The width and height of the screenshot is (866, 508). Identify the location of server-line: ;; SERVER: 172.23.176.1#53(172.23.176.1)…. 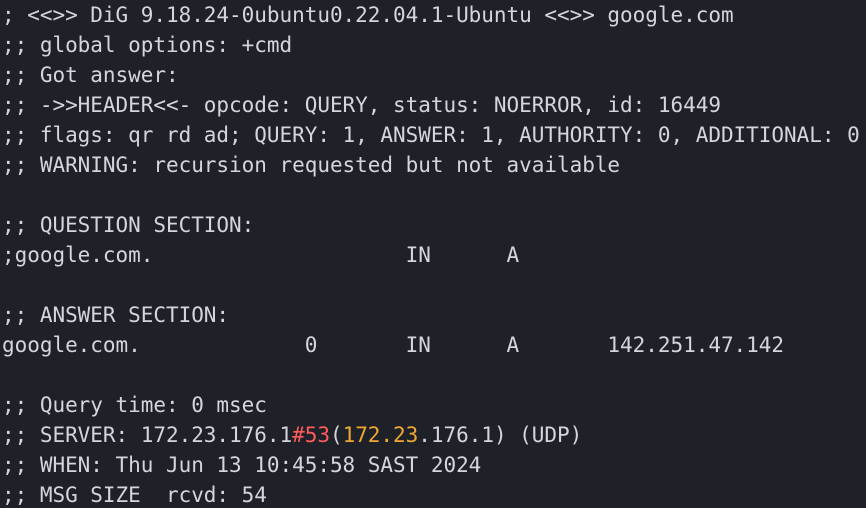
(433, 435).